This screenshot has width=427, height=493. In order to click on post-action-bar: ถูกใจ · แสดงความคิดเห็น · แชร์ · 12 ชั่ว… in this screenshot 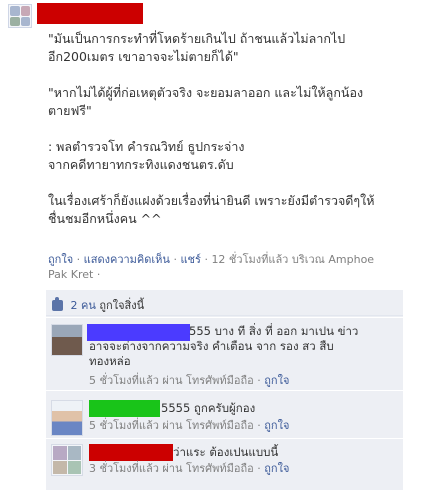, I will do `click(233, 267)`.